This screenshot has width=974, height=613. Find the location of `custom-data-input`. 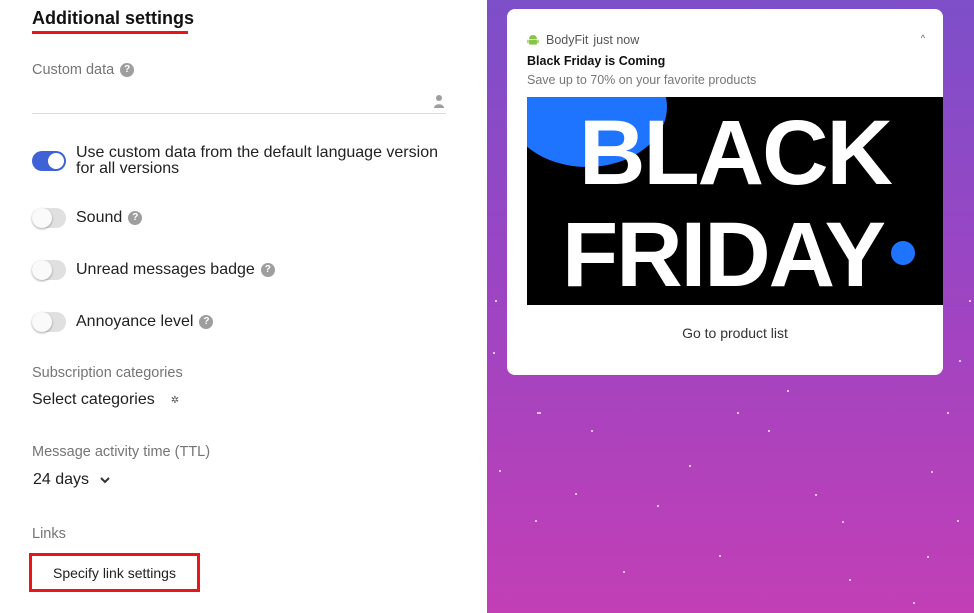

custom-data-input is located at coordinates (239, 113).